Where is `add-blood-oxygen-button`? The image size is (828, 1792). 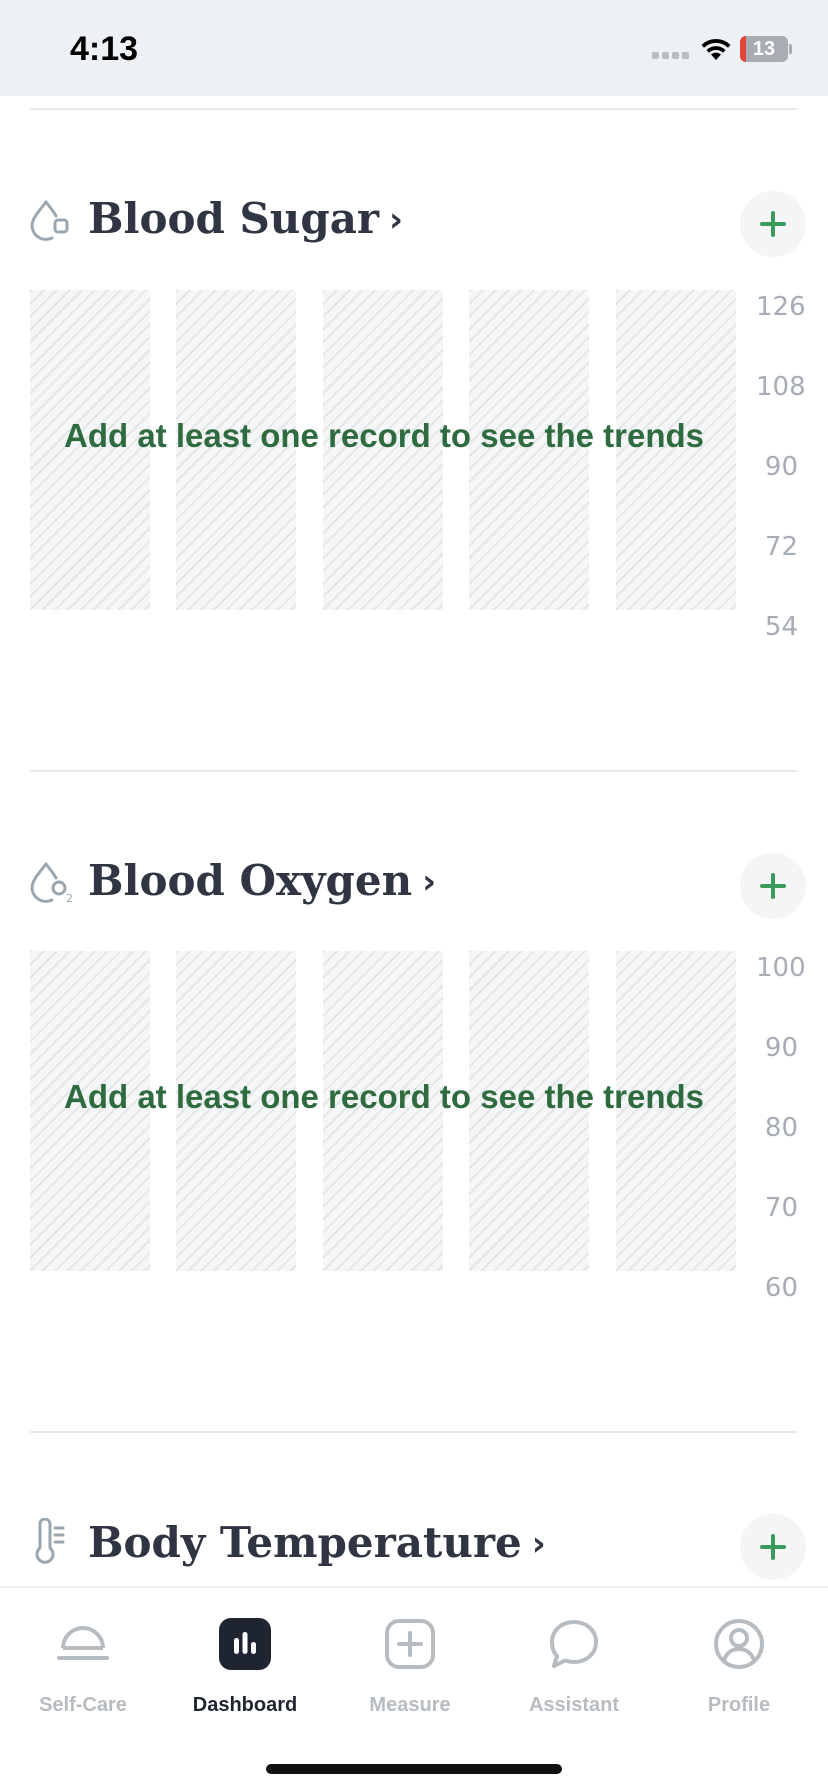
add-blood-oxygen-button is located at coordinates (773, 886).